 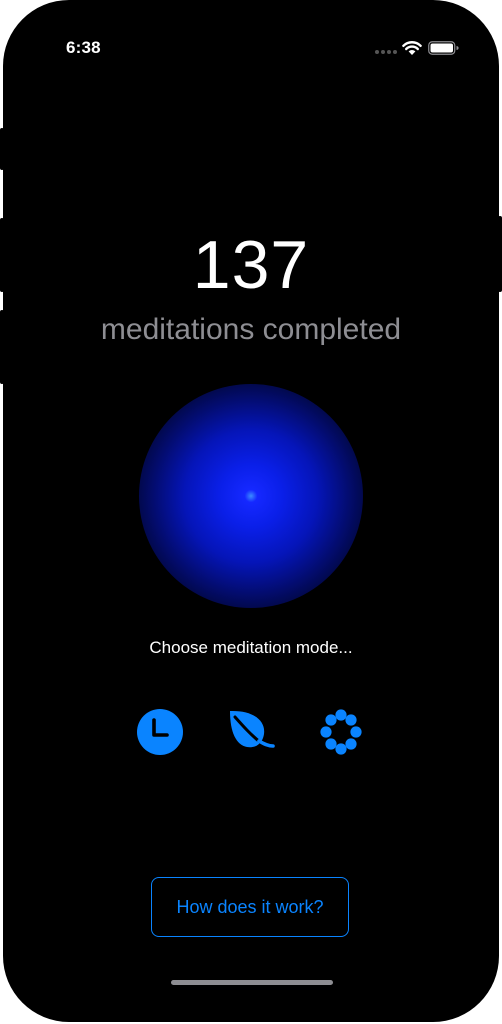 I want to click on status-time: 6:38, so click(x=83, y=47).